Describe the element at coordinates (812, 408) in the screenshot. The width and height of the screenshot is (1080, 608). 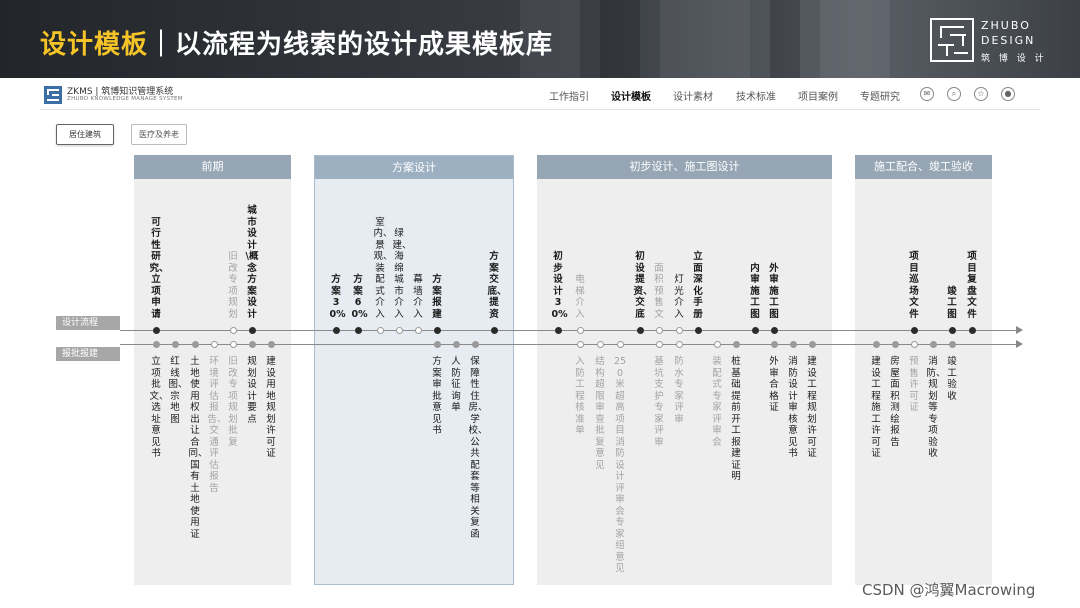
I see `approval-node-label: 建设工程规划许可证` at that location.